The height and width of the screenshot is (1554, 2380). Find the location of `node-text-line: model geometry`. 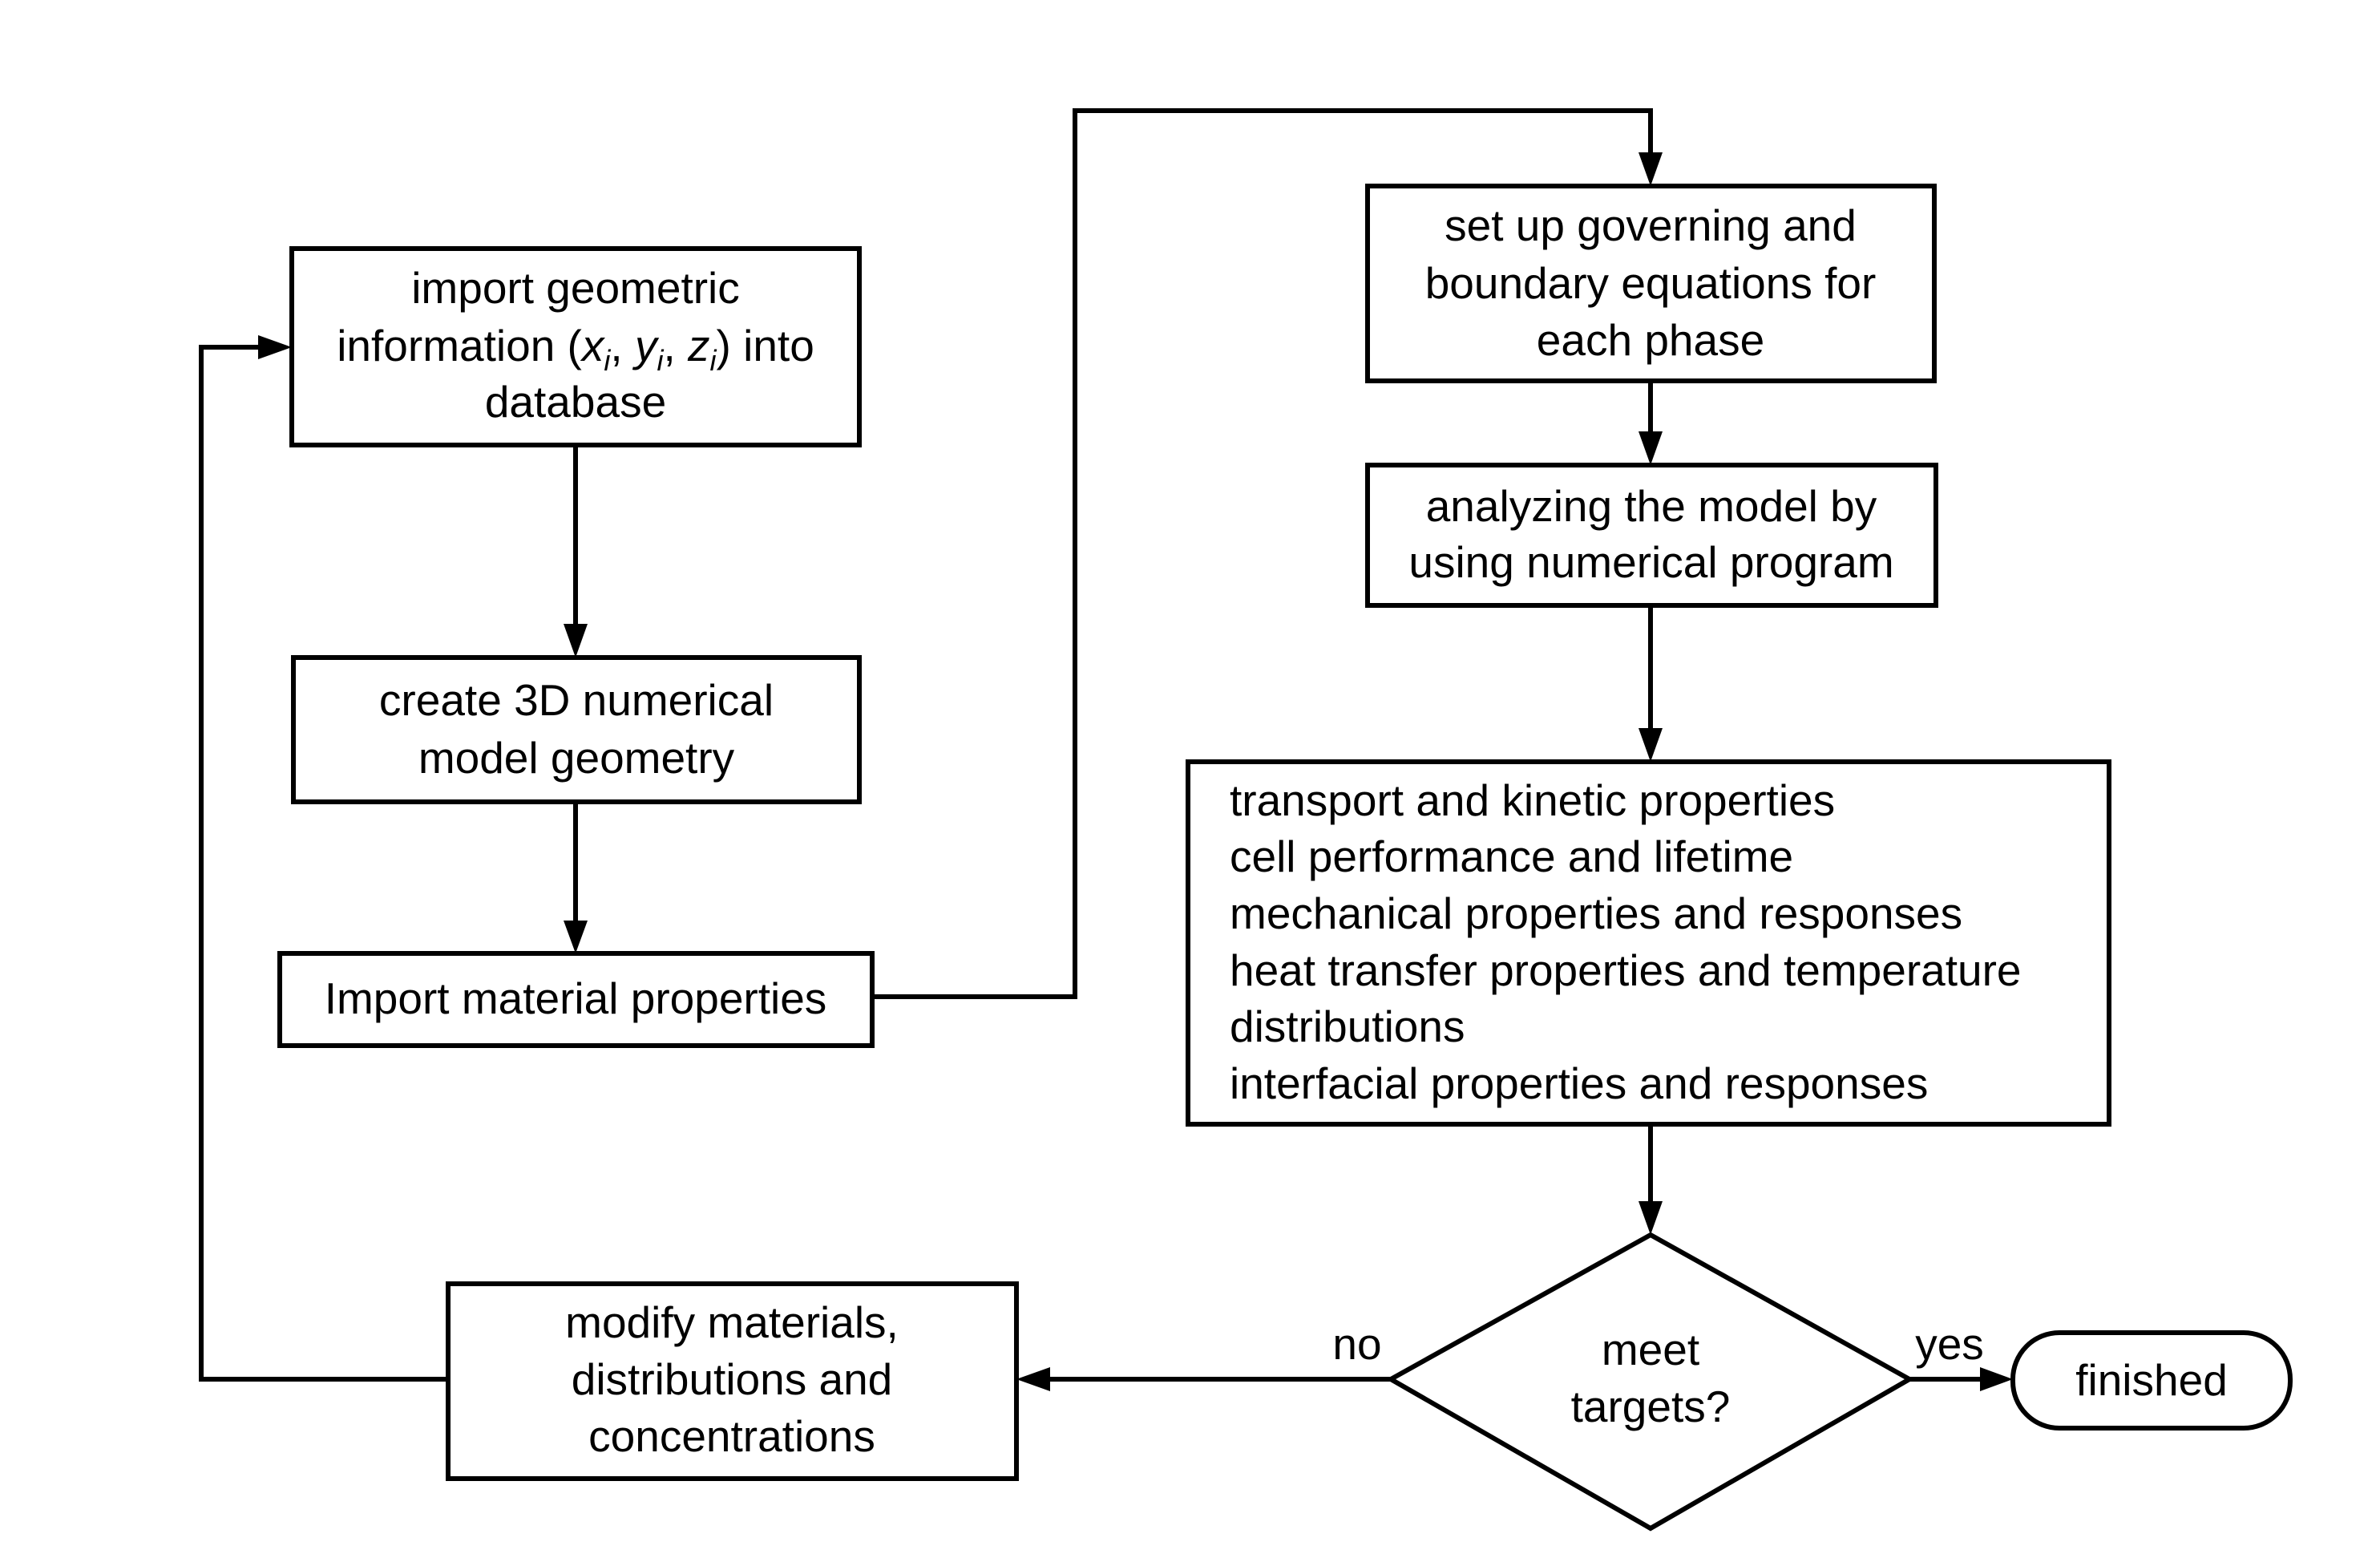

node-text-line: model geometry is located at coordinates (576, 758).